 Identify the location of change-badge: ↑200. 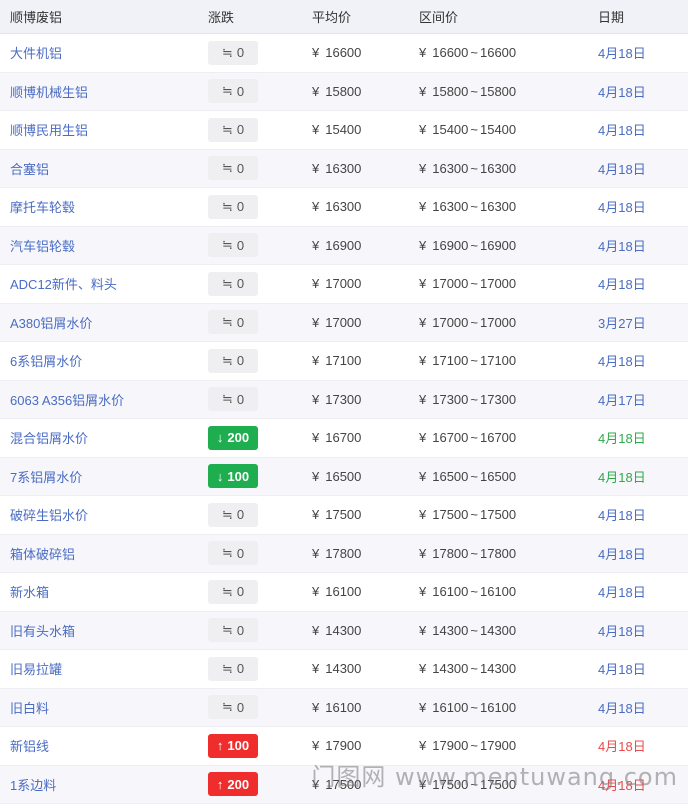
(233, 784).